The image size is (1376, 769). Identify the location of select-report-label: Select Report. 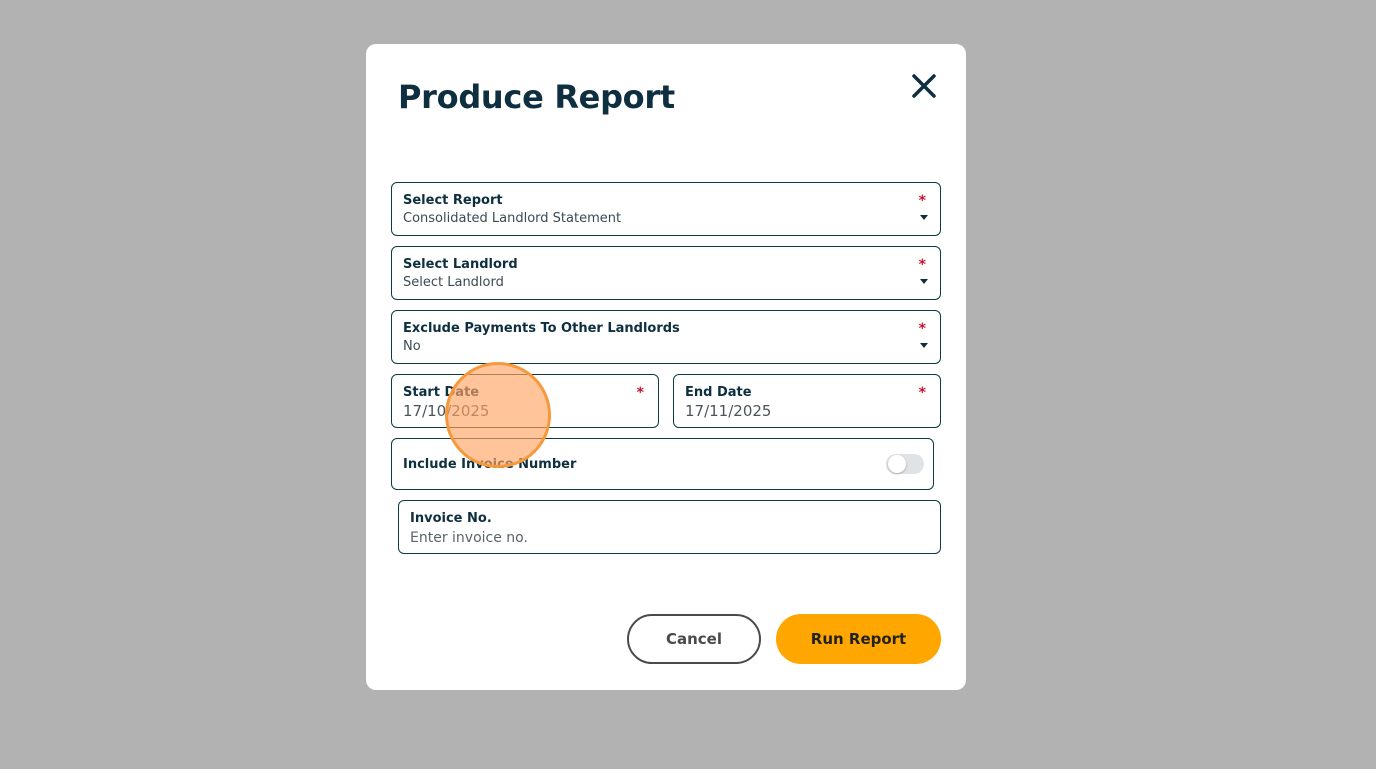
(453, 200).